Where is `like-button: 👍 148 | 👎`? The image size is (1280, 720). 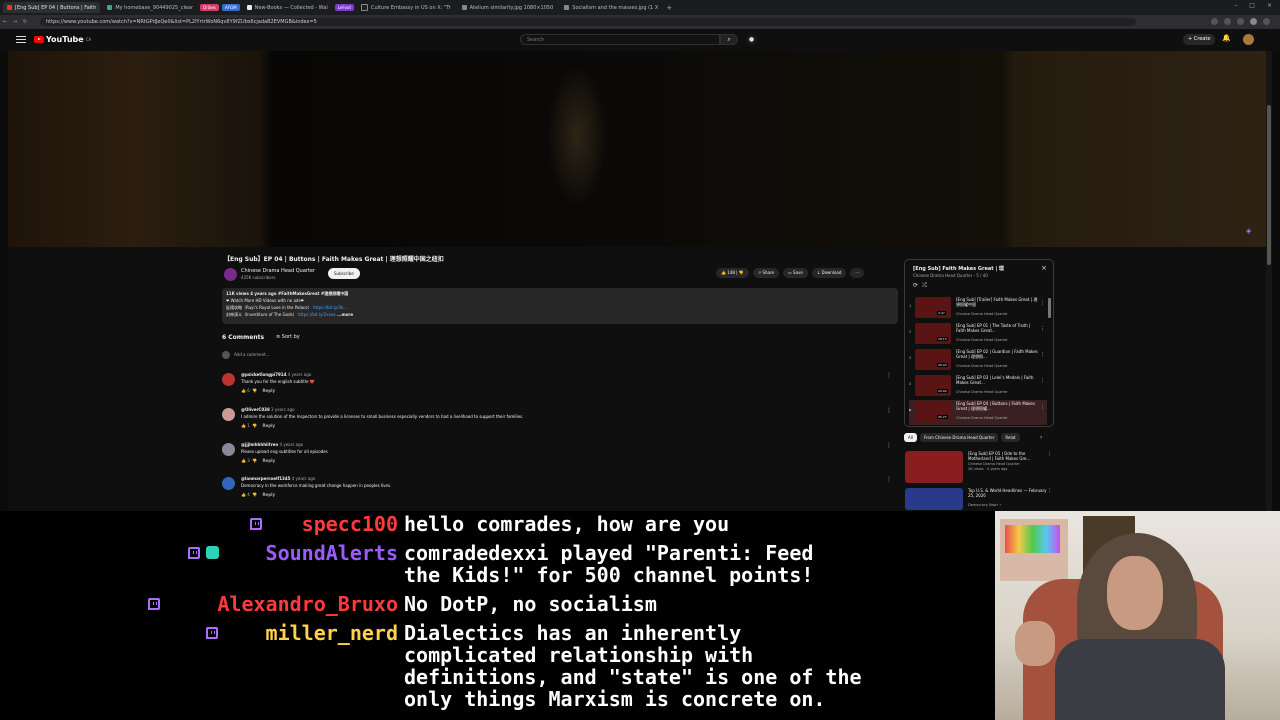
like-button: 👍 148 | 👎 is located at coordinates (732, 273).